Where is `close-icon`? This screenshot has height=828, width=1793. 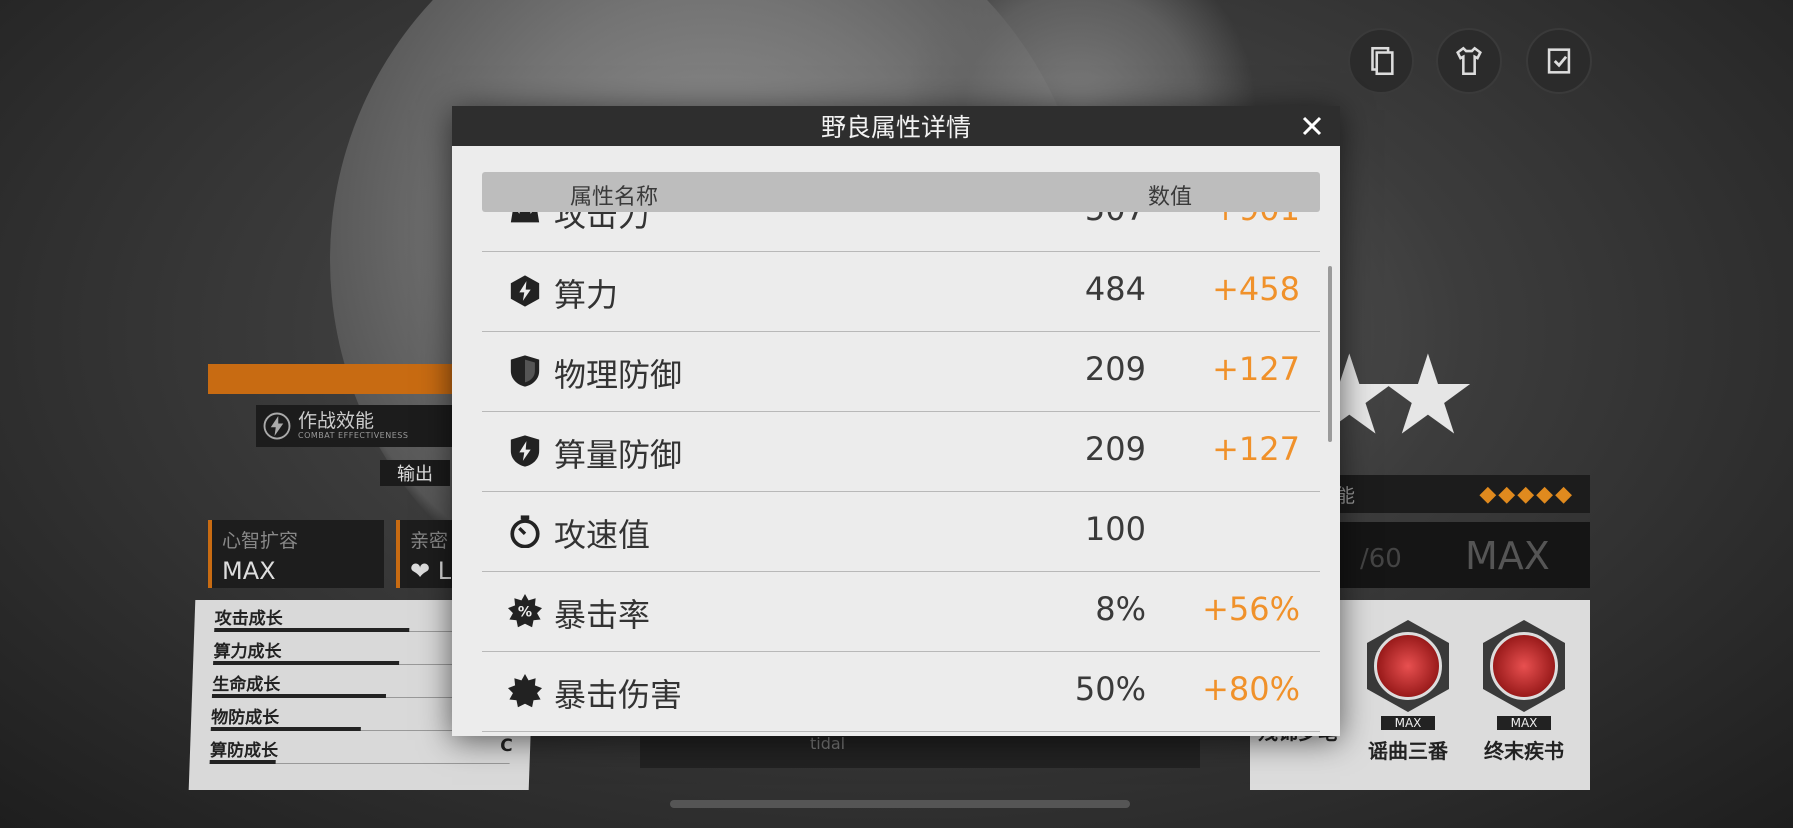
close-icon is located at coordinates (1312, 126).